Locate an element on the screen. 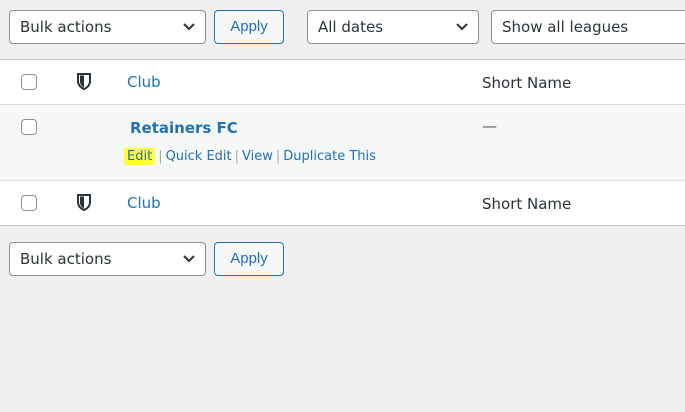 This screenshot has height=412, width=685. leagues-filter-select: Show all leagues is located at coordinates (588, 27).